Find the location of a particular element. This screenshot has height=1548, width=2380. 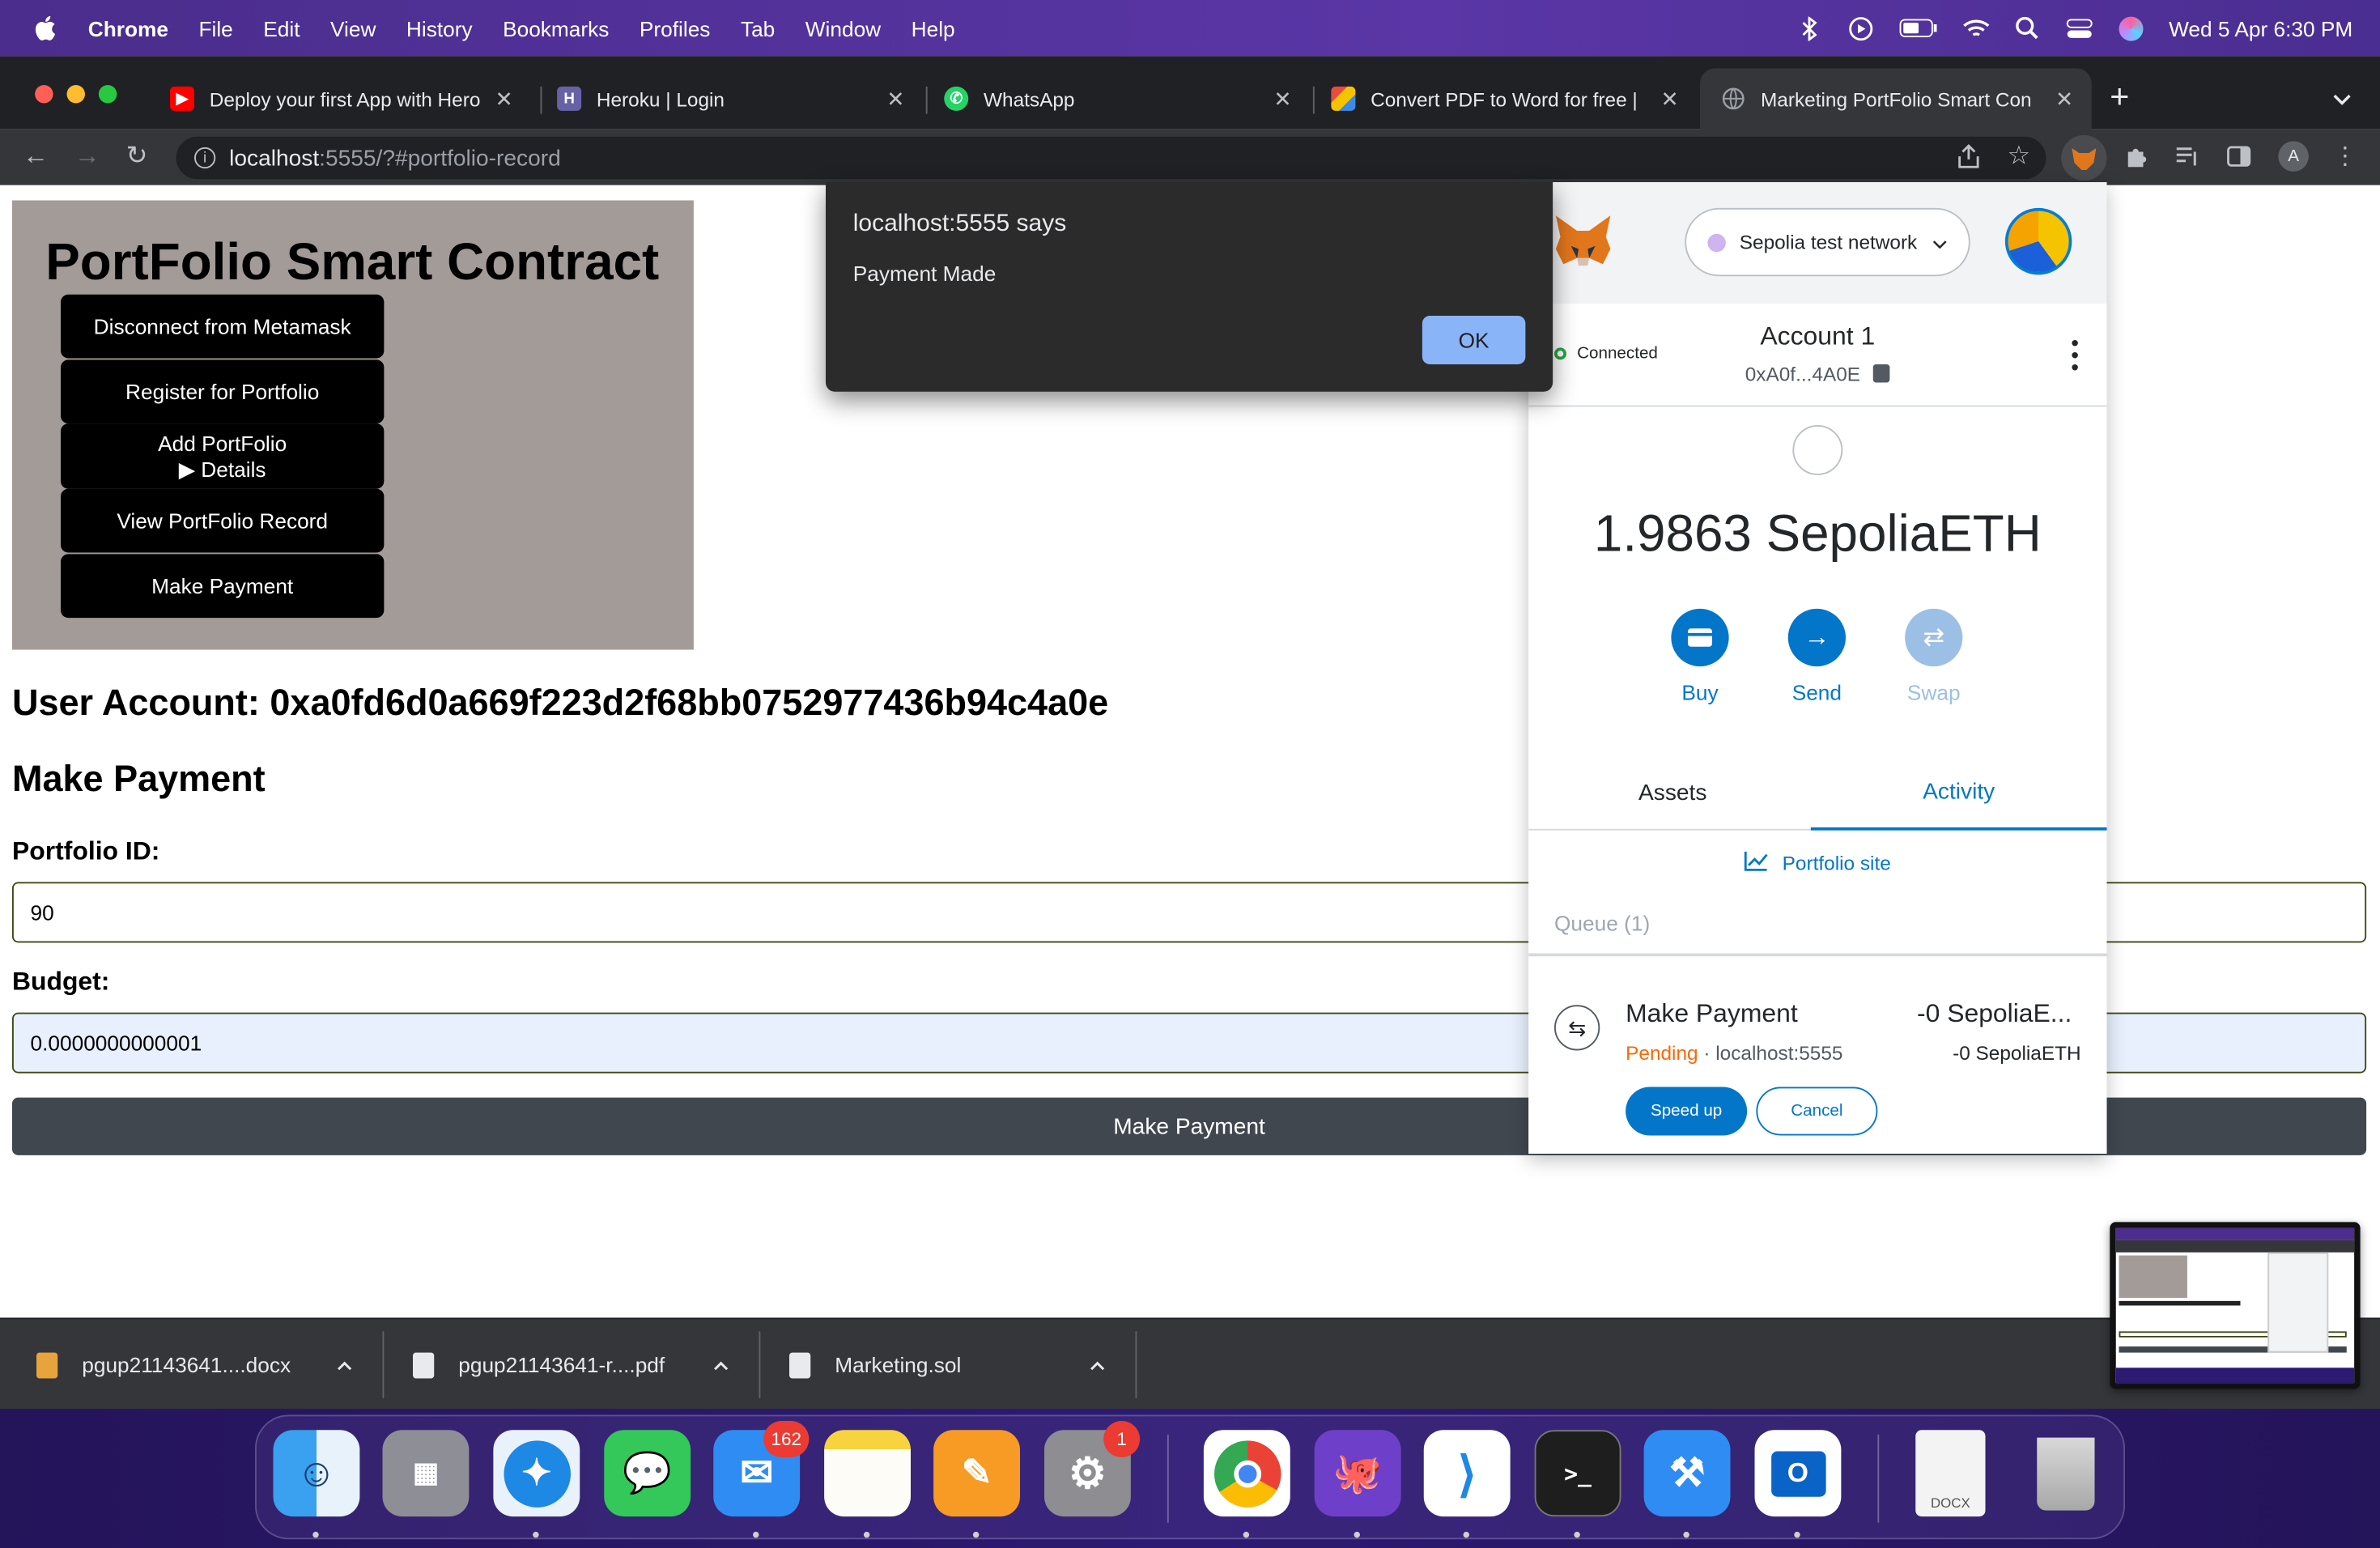

tab-assets: Assets is located at coordinates (1672, 794).